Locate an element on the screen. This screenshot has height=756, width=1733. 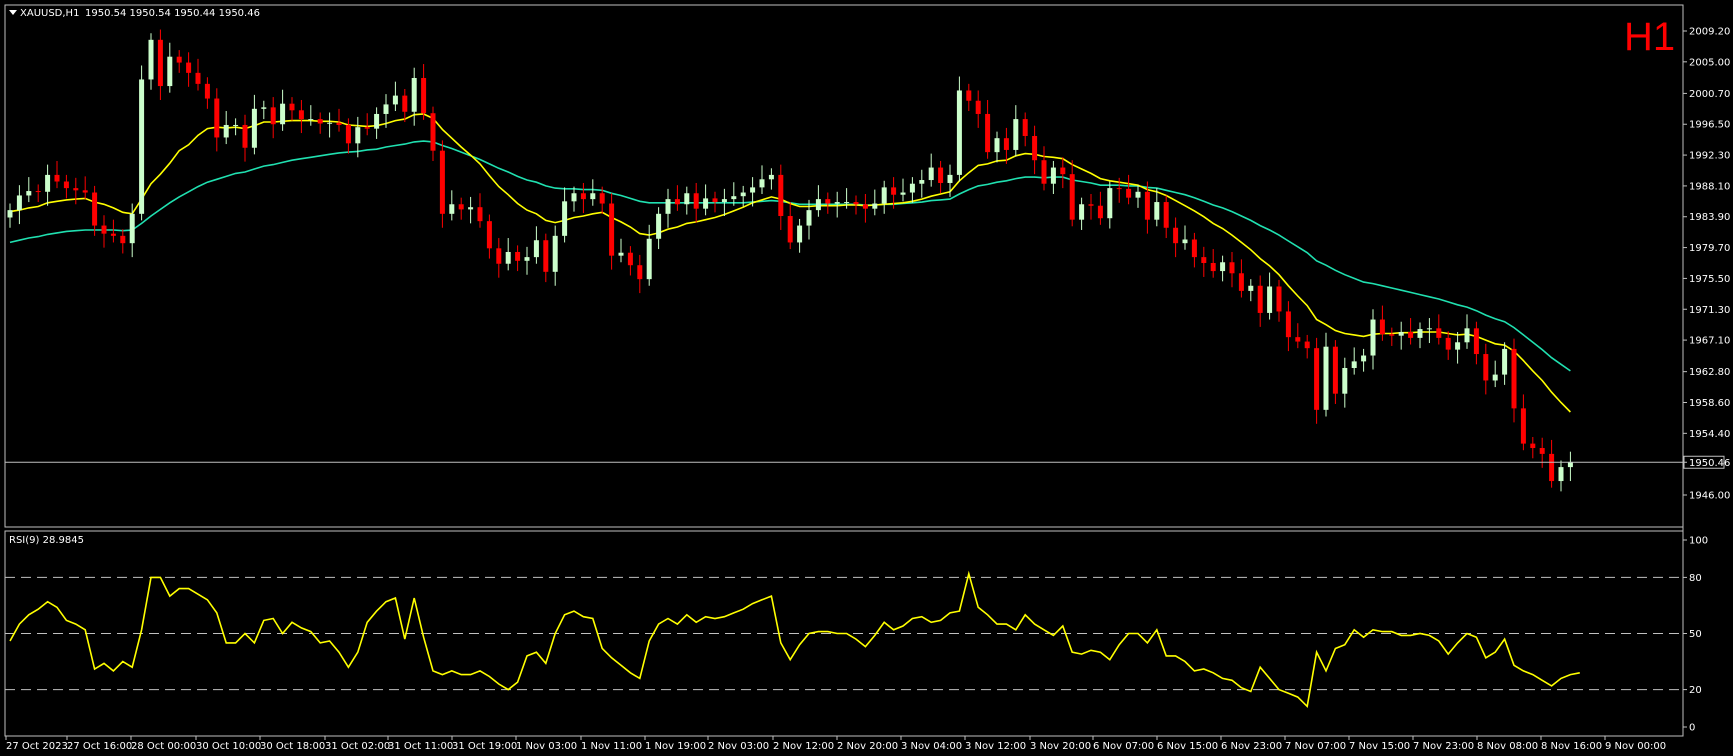
time-tick-label: 3 Nov 20:00 is located at coordinates (1060, 746).